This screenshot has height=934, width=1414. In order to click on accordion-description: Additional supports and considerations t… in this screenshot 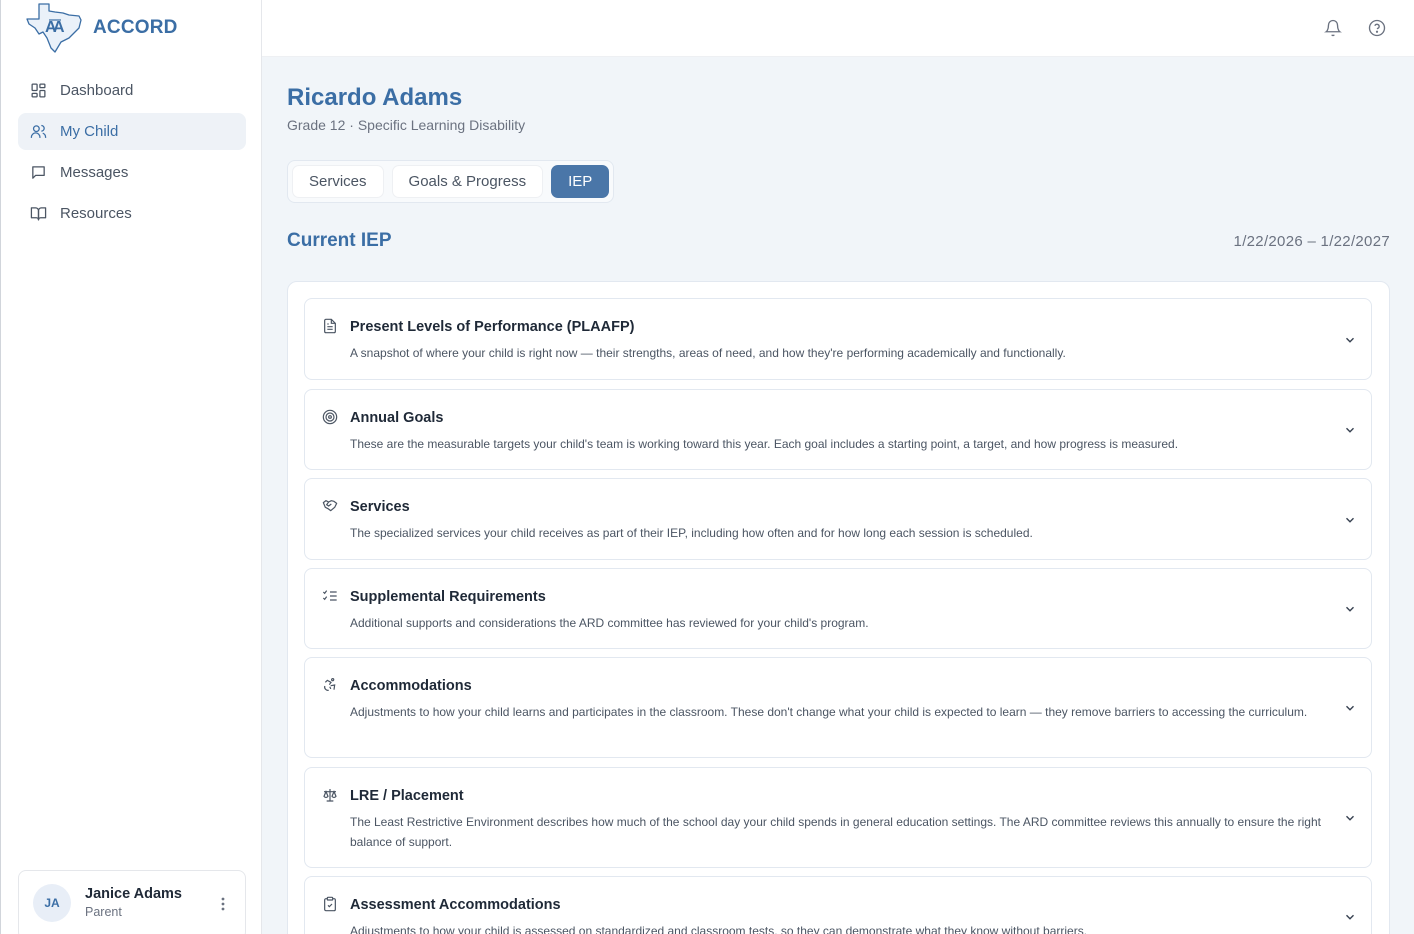, I will do `click(609, 623)`.